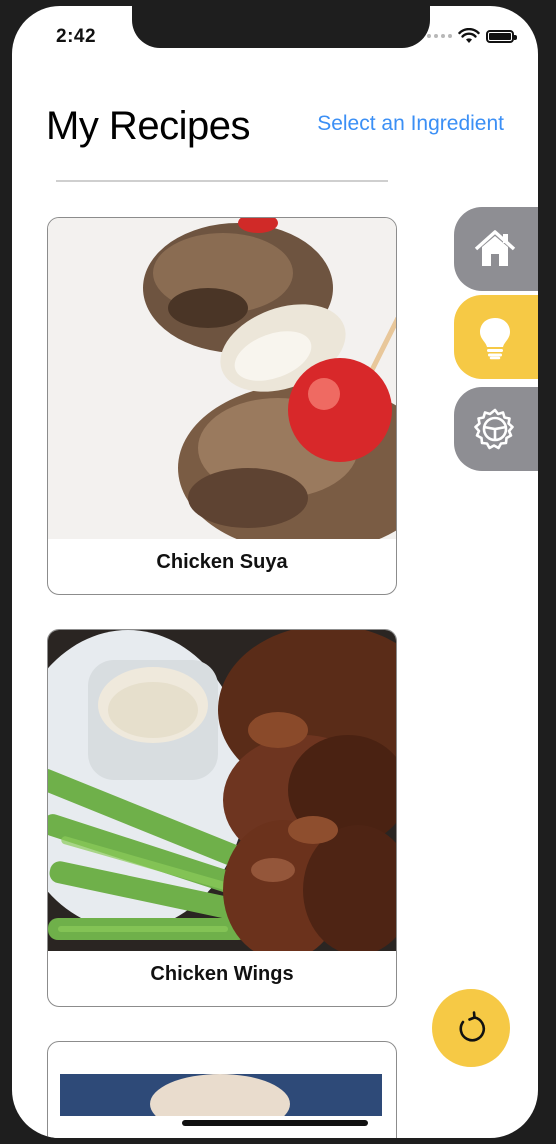 The height and width of the screenshot is (1144, 556). What do you see at coordinates (221, 1095) in the screenshot?
I see `recipe-image-partial` at bounding box center [221, 1095].